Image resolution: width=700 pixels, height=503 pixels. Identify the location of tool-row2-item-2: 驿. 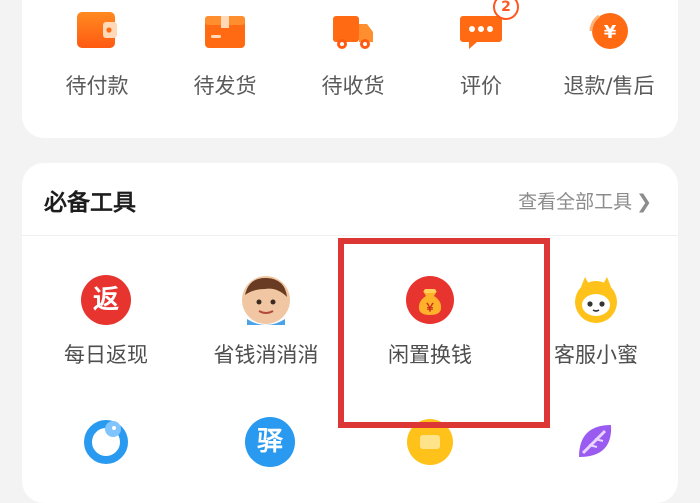
(270, 442).